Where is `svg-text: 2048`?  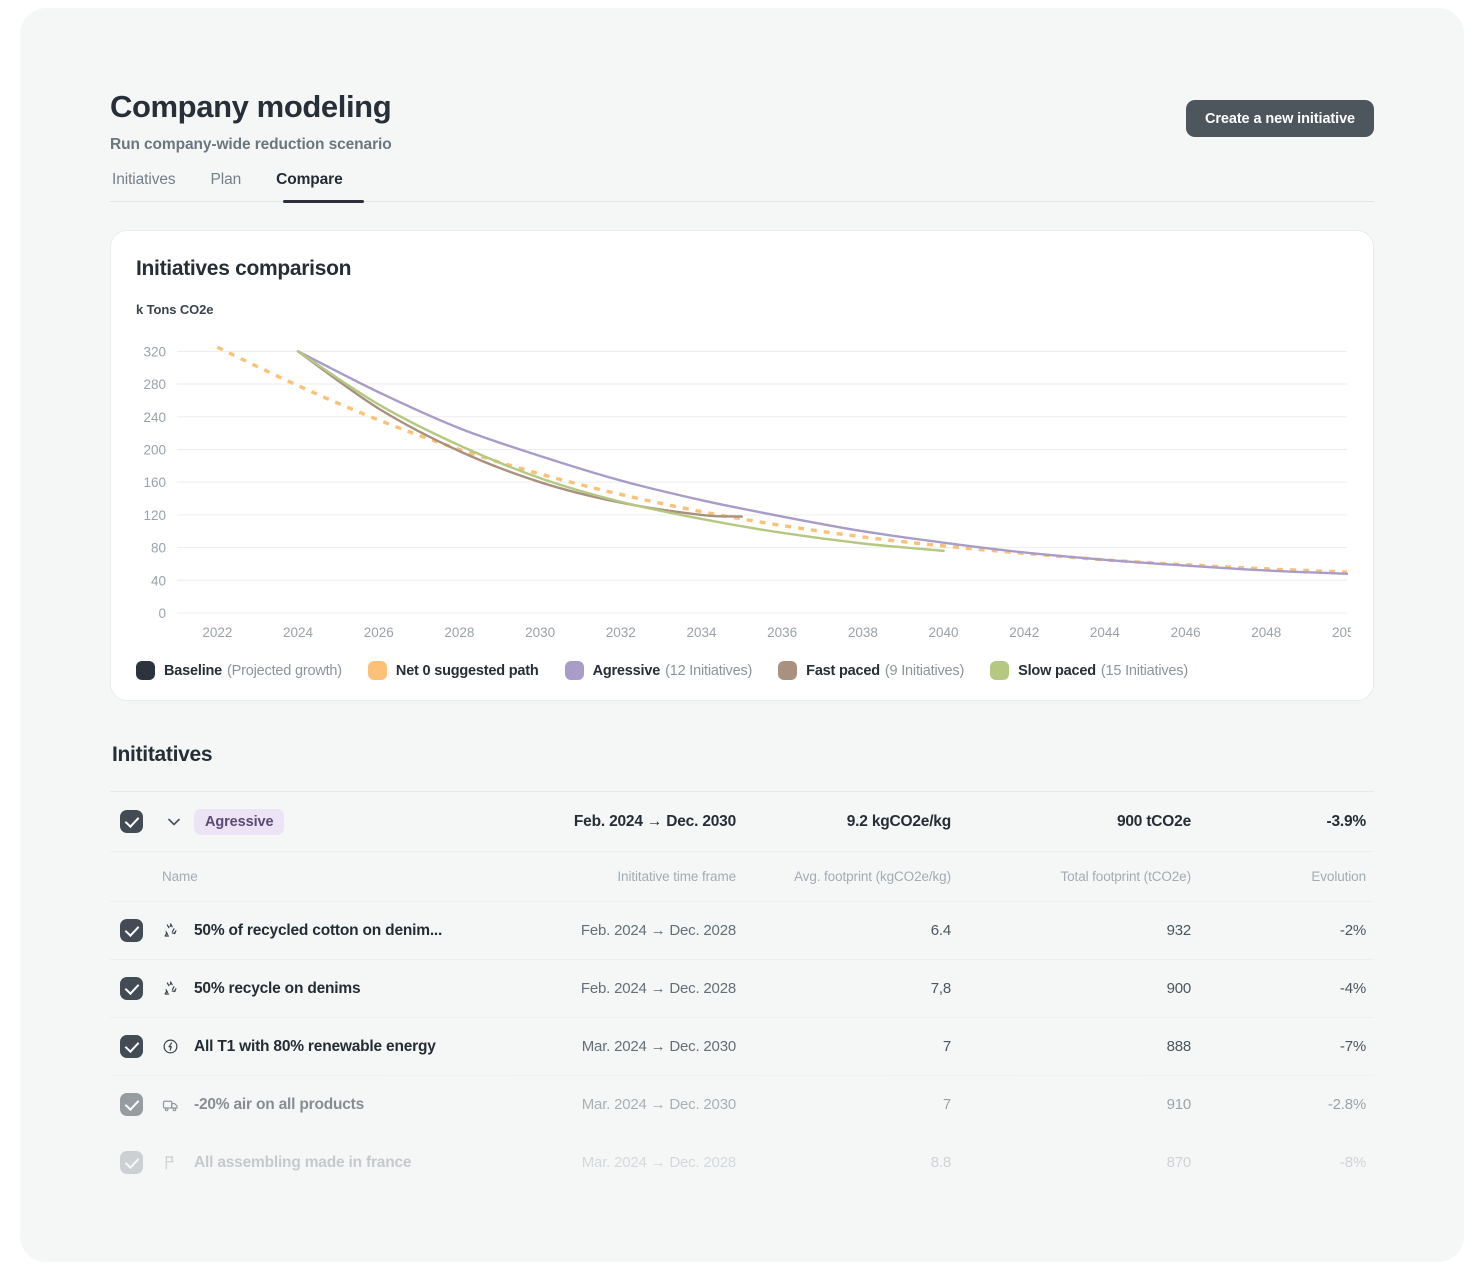 svg-text: 2048 is located at coordinates (1266, 632).